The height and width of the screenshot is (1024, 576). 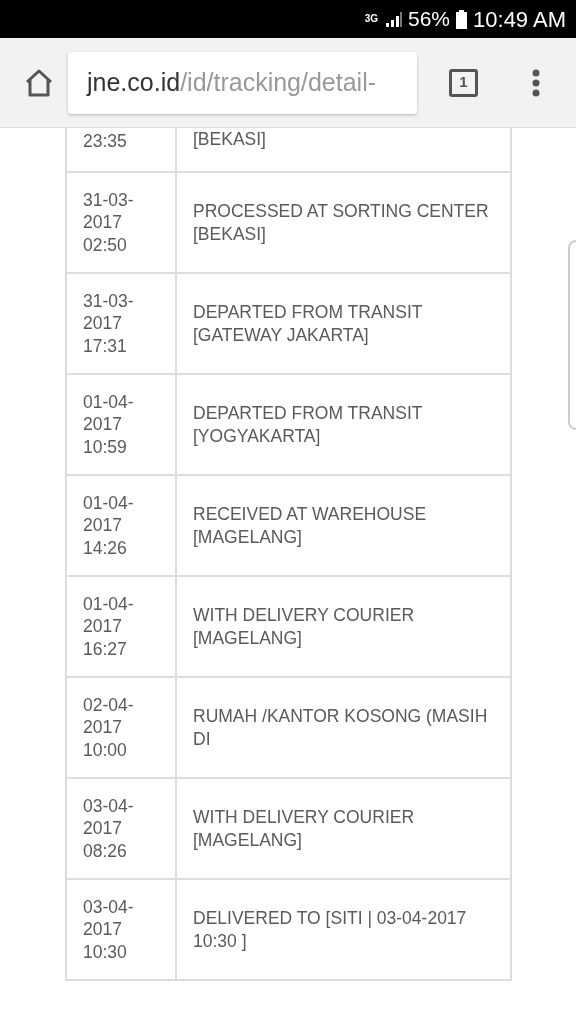 What do you see at coordinates (109, 424) in the screenshot?
I see `date-time: 01-04-2017 10:59` at bounding box center [109, 424].